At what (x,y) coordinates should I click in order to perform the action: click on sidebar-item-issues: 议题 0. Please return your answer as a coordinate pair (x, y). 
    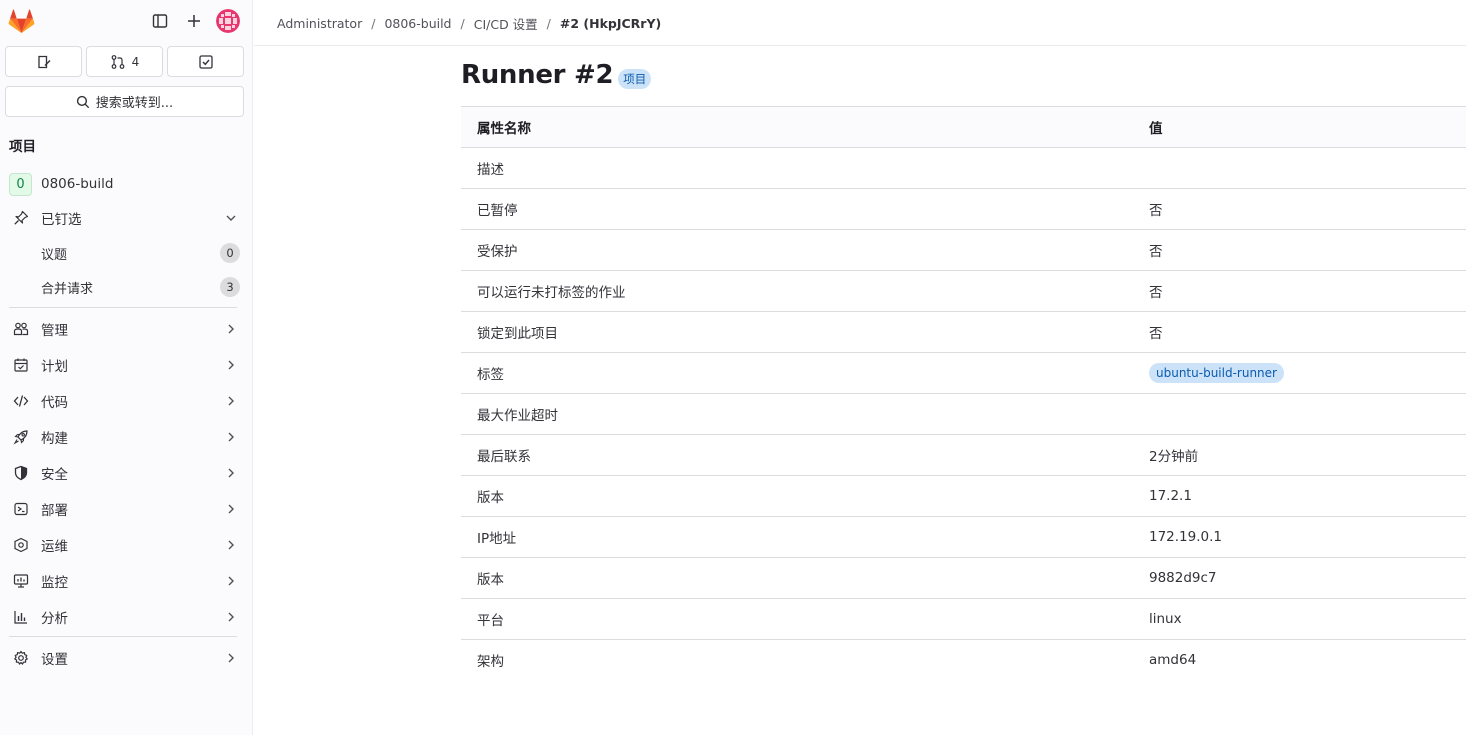
    Looking at the image, I should click on (125, 253).